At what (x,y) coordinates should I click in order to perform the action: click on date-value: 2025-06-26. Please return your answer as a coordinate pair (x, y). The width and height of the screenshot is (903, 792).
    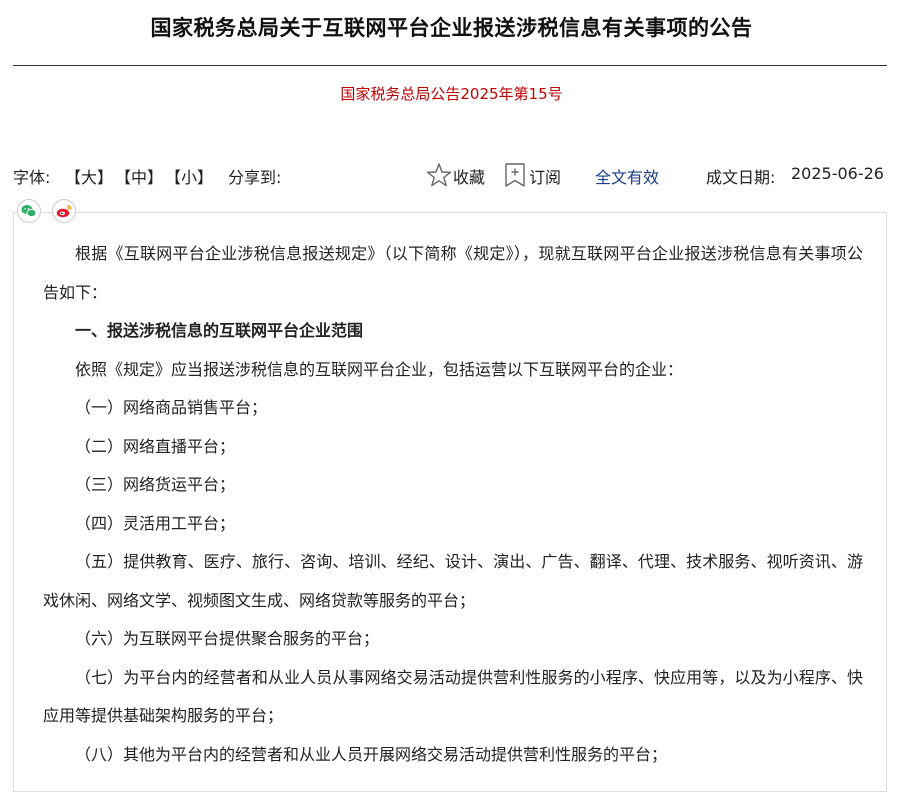
    Looking at the image, I should click on (837, 173).